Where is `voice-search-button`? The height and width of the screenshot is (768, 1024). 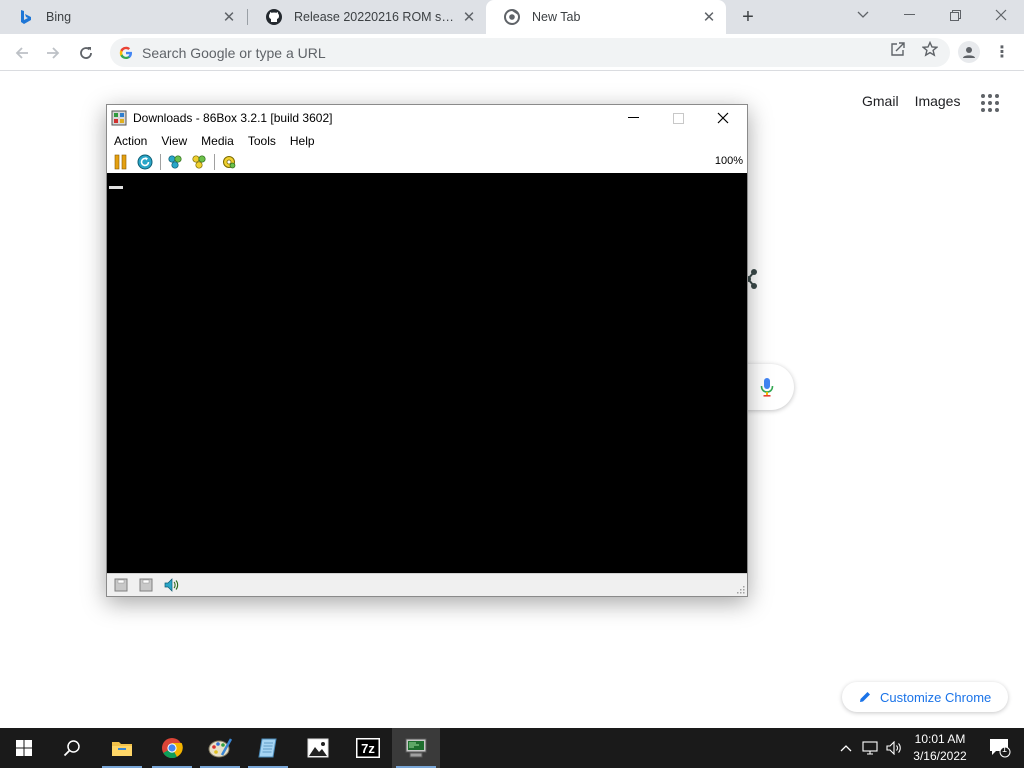 voice-search-button is located at coordinates (767, 387).